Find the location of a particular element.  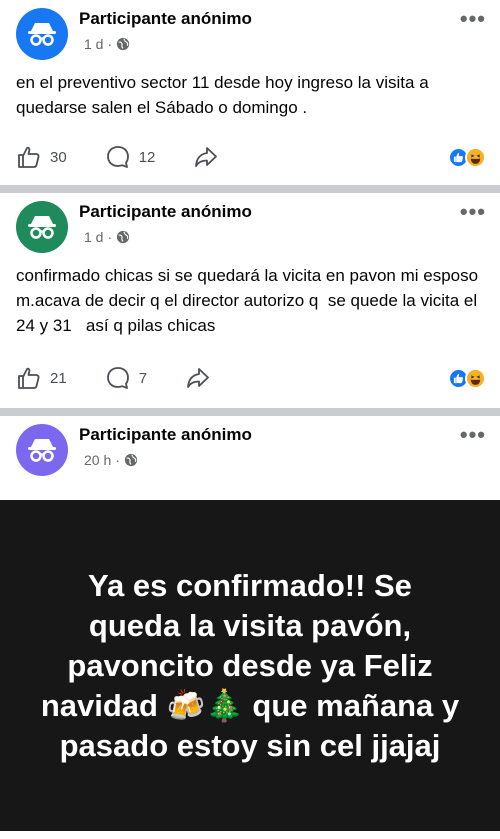

comment-count: 12 is located at coordinates (147, 157).